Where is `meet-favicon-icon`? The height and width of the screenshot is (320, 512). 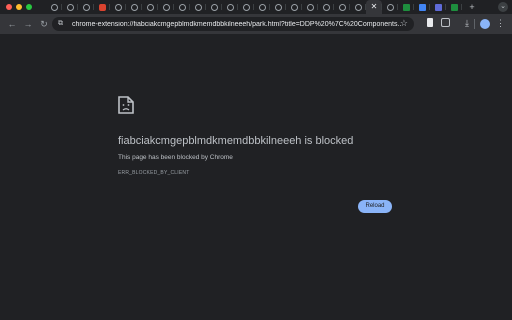
meet-favicon-icon is located at coordinates (438, 7).